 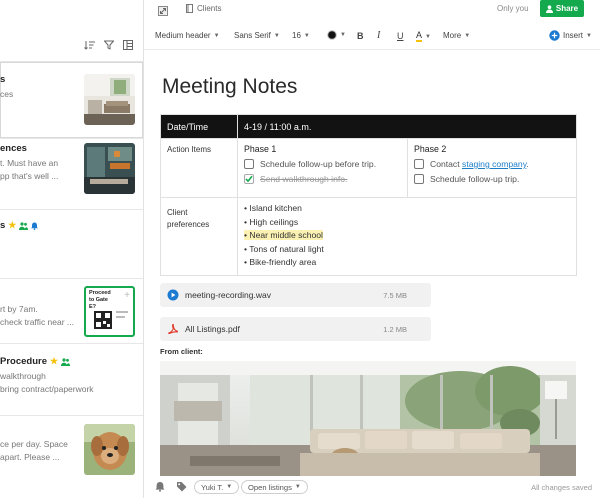 What do you see at coordinates (199, 168) in the screenshot?
I see `action-items-label: Action Items` at bounding box center [199, 168].